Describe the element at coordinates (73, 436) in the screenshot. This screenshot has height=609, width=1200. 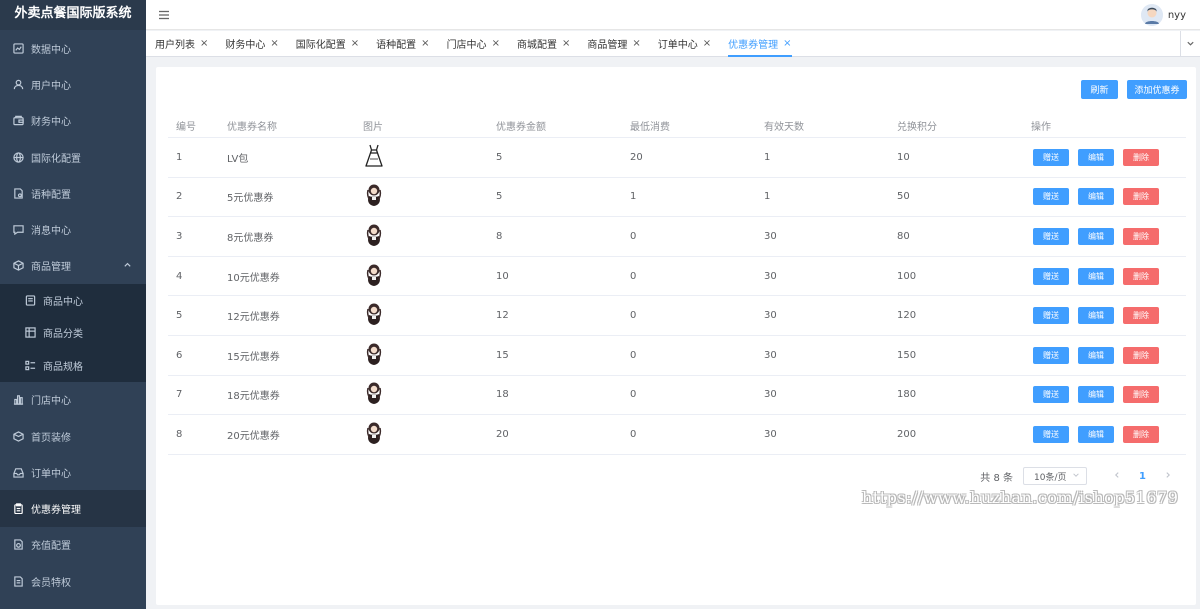
I see `sidebar-item-home-decor: 首页装修` at that location.